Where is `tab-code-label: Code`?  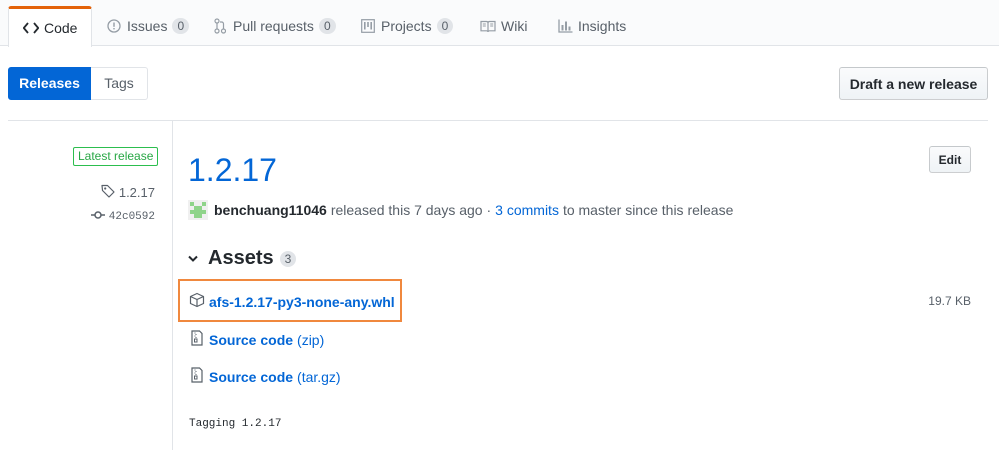
tab-code-label: Code is located at coordinates (61, 28).